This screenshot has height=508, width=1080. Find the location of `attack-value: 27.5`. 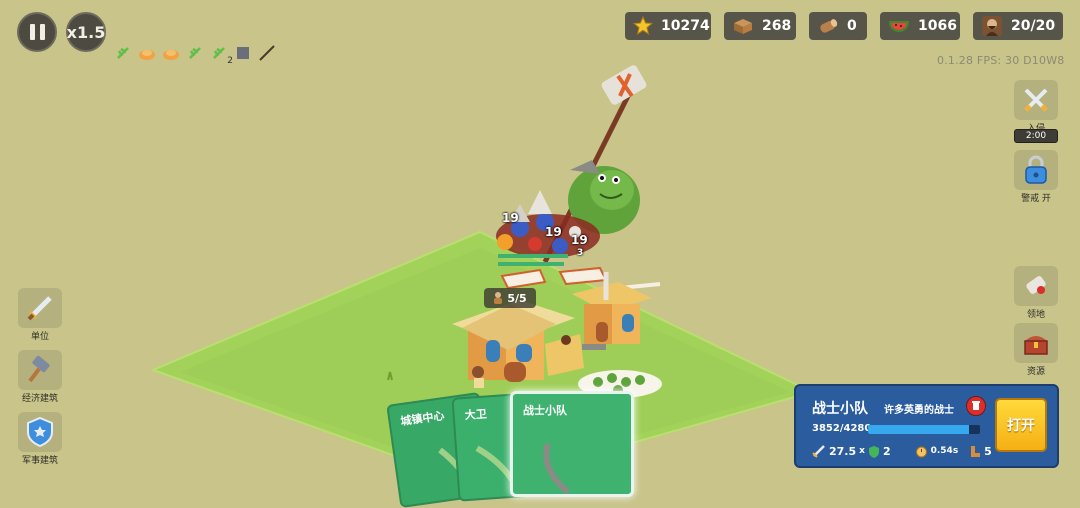

attack-value: 27.5 is located at coordinates (843, 451).